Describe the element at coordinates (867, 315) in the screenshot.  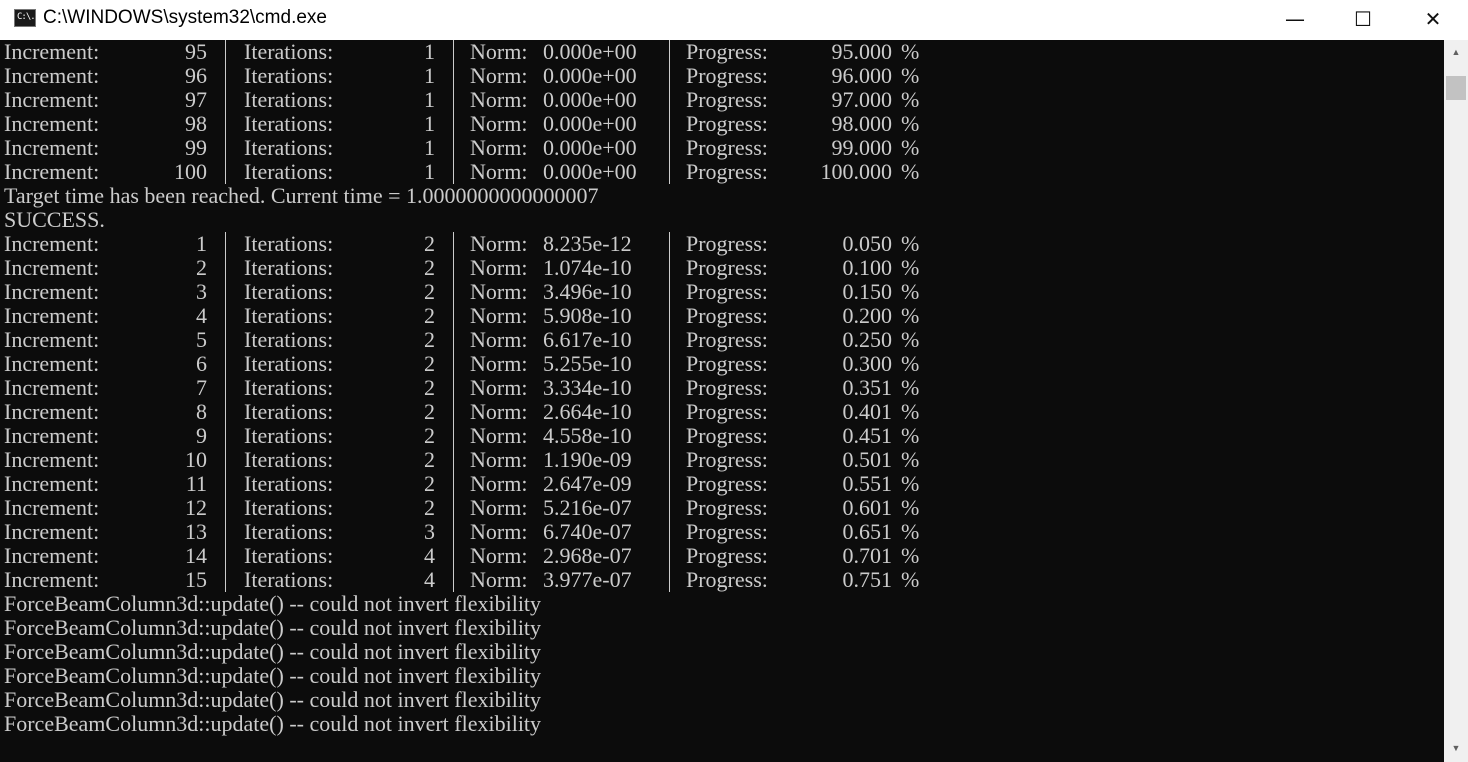
I see `progress-value: 0.200` at that location.